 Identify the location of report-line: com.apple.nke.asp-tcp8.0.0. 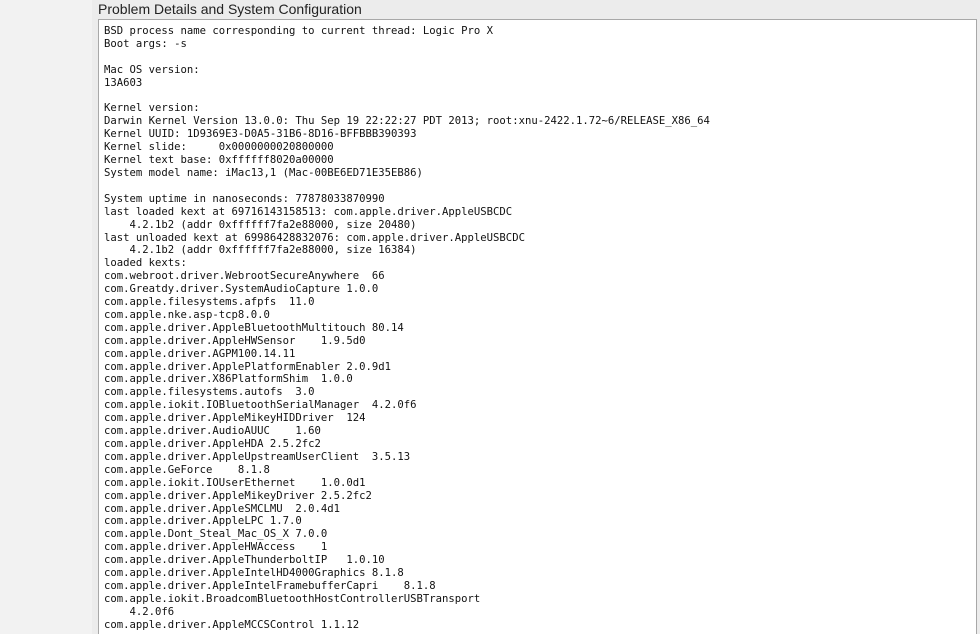
(187, 314).